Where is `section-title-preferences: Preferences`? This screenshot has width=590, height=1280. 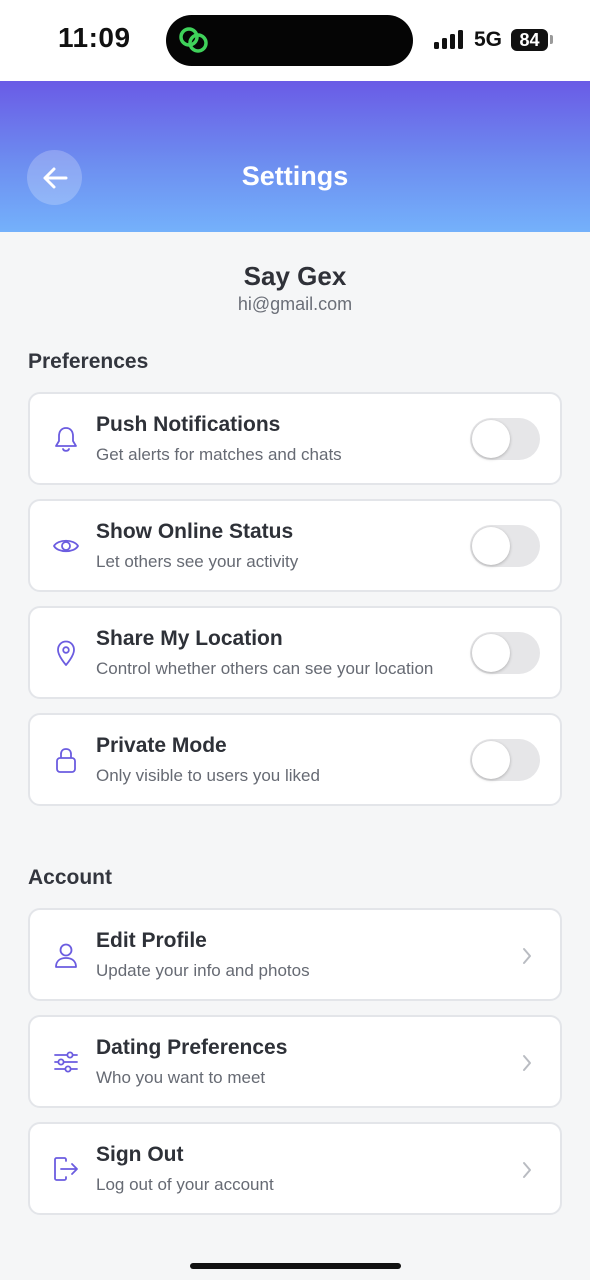 section-title-preferences: Preferences is located at coordinates (88, 361).